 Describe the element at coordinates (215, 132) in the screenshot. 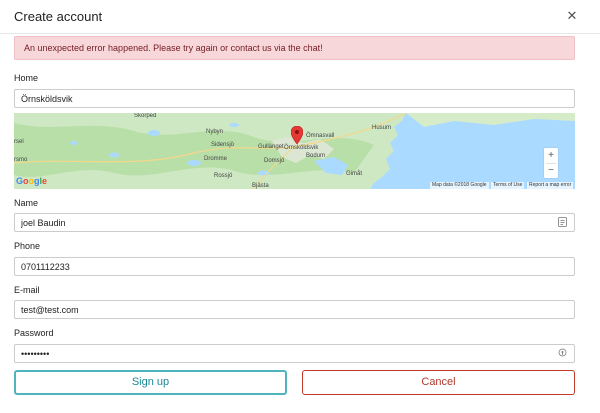

I see `map-place-label: Nybyn` at that location.